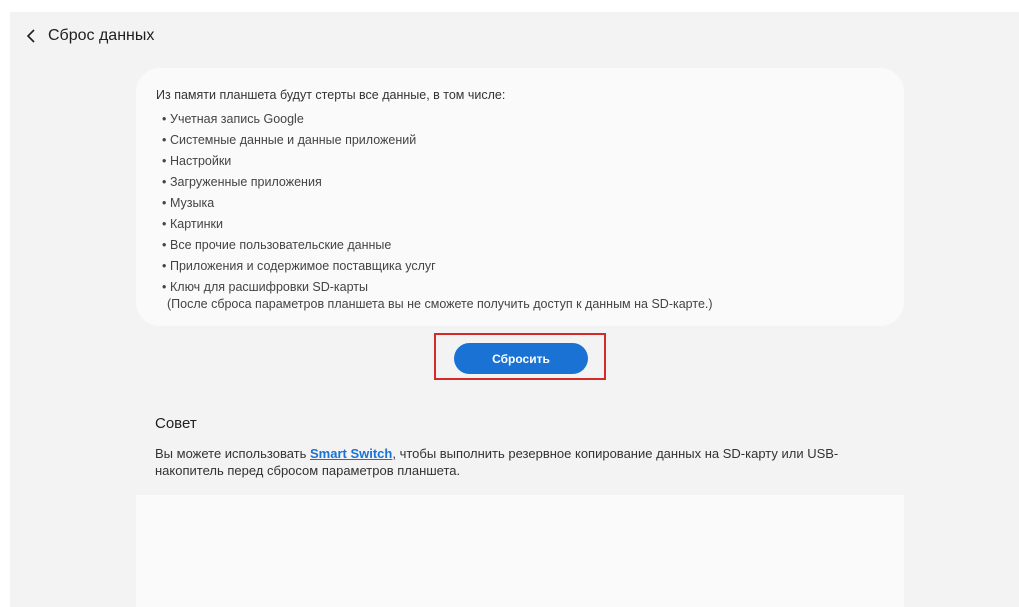  What do you see at coordinates (246, 182) in the screenshot?
I see `list-item-label: Загруженные приложения` at bounding box center [246, 182].